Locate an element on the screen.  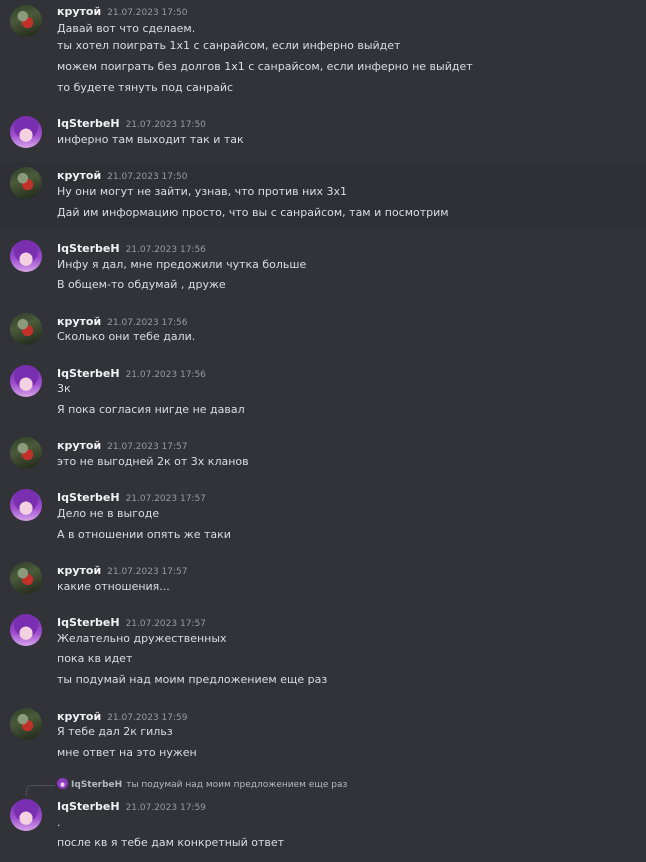
message-line: ты подумай над моим предложением еще раз is located at coordinates (192, 679).